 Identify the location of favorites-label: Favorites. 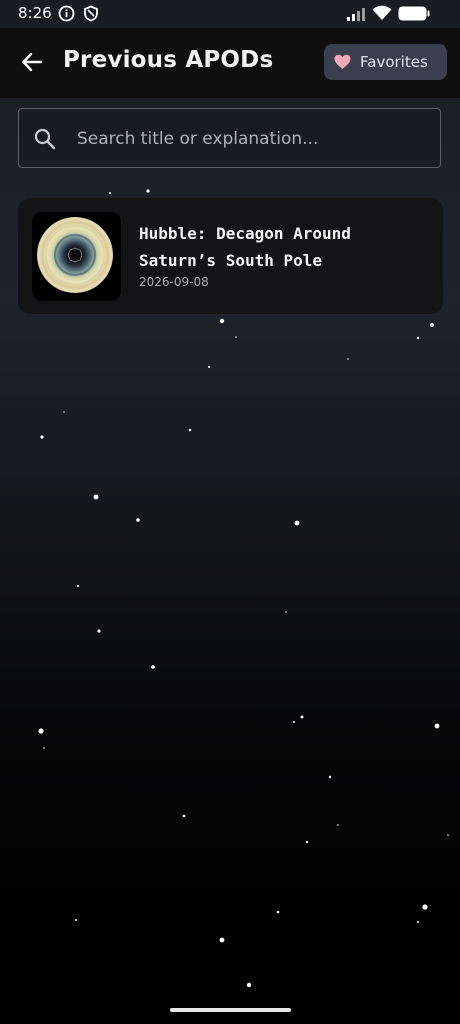
(394, 62).